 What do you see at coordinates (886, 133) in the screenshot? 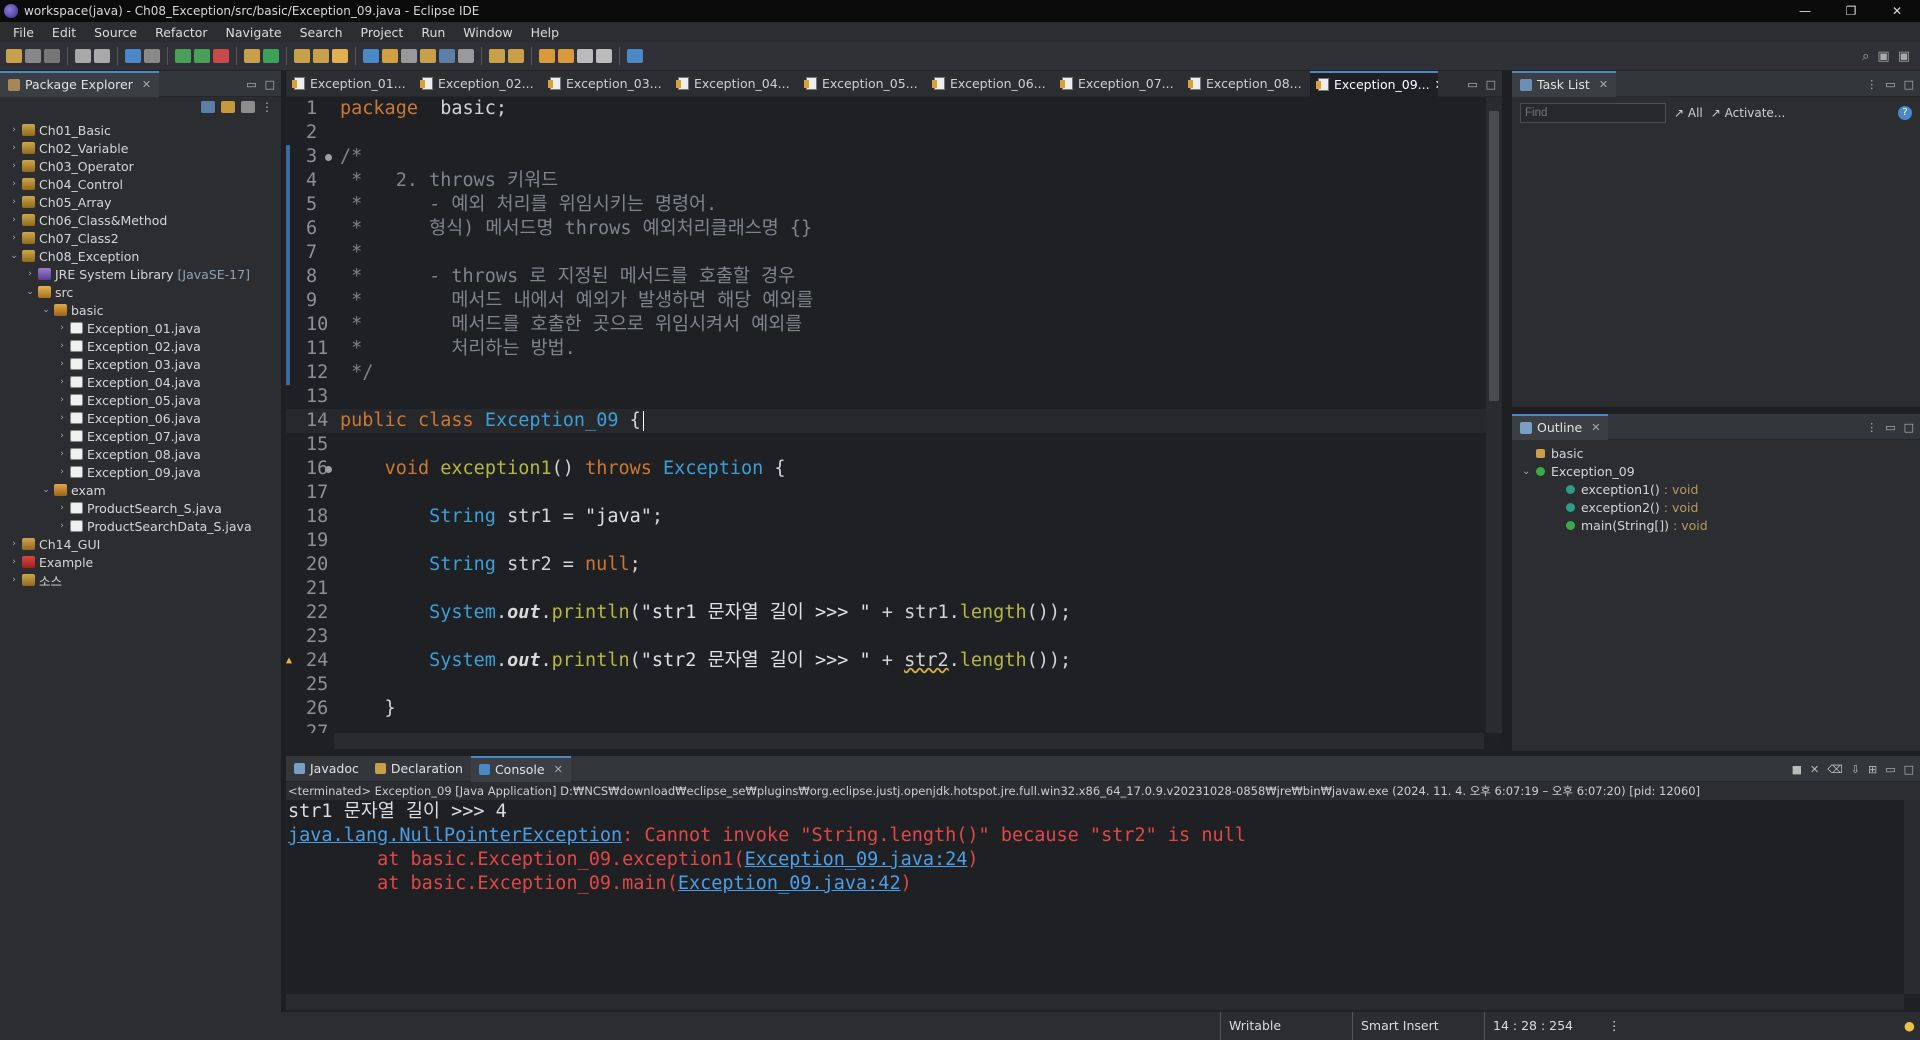
I see `code-line: 2` at bounding box center [886, 133].